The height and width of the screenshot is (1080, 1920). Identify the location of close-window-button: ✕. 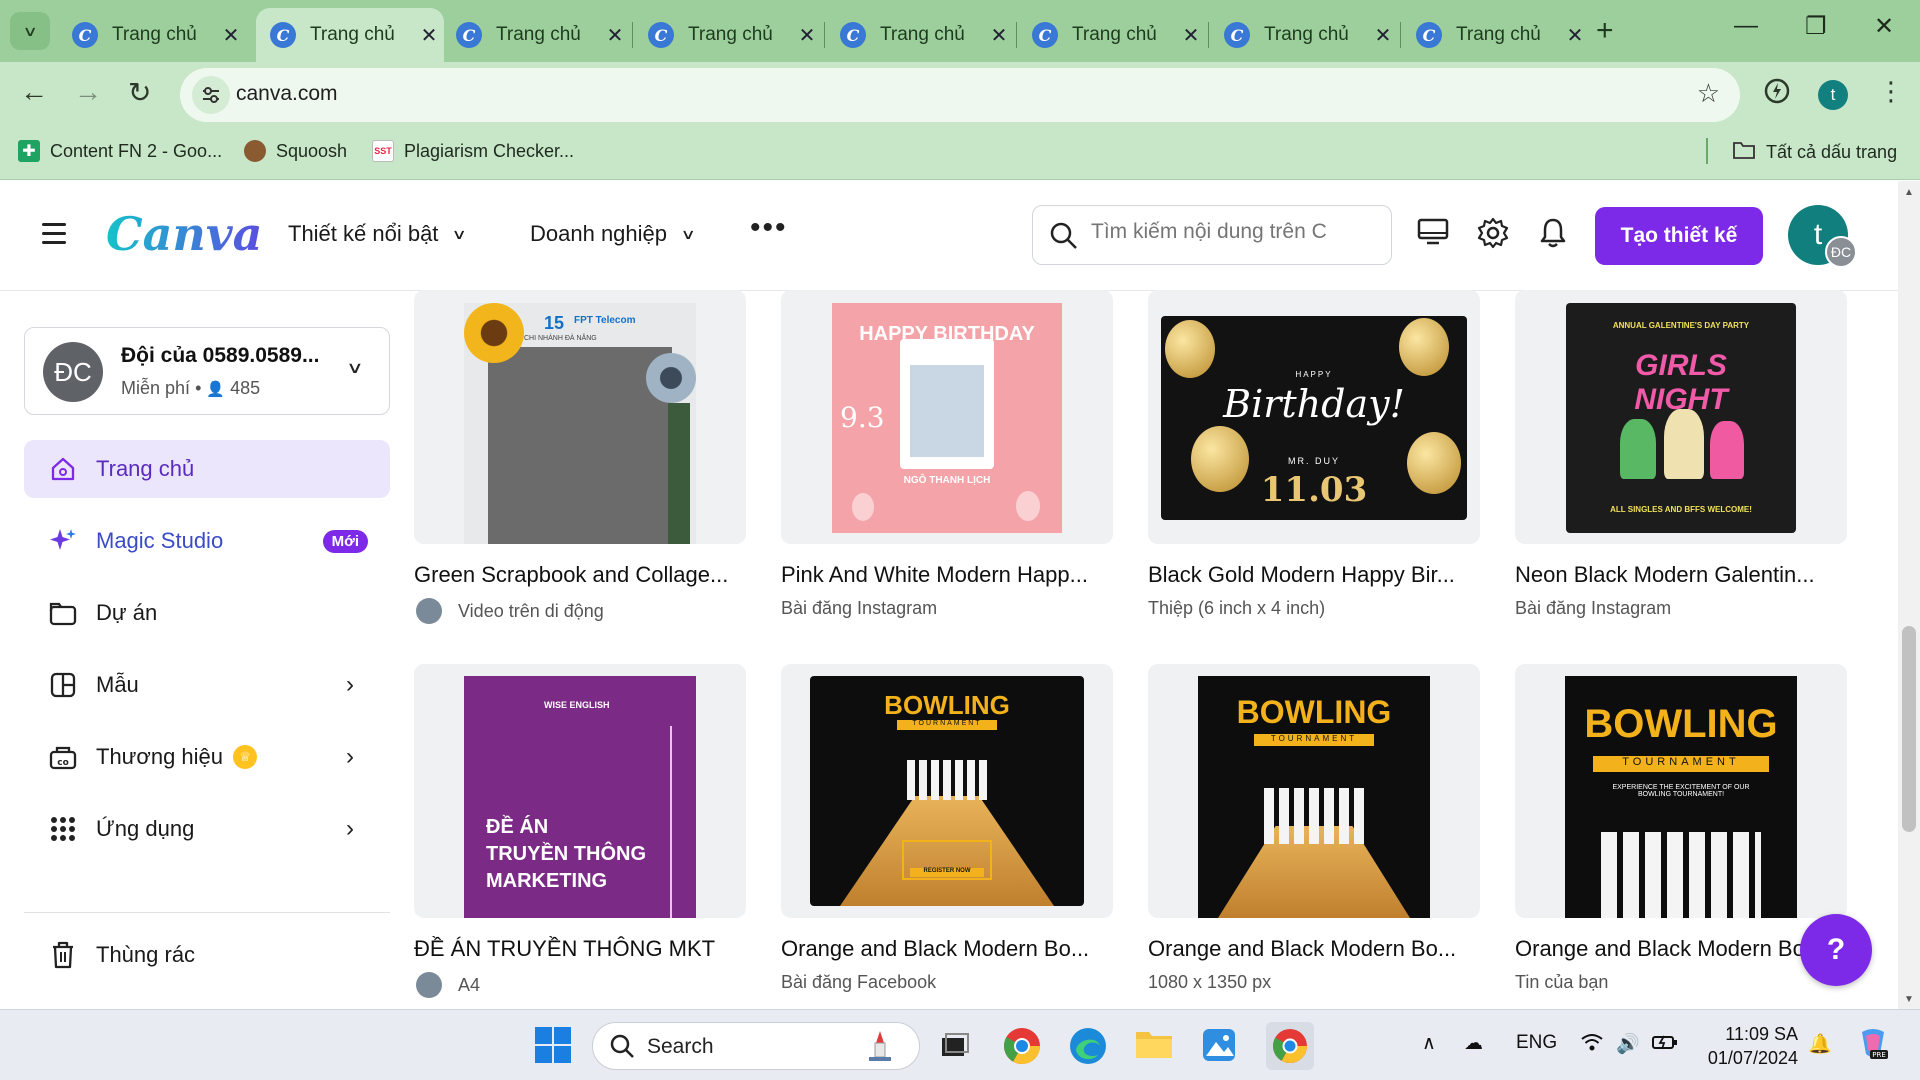
(1884, 26).